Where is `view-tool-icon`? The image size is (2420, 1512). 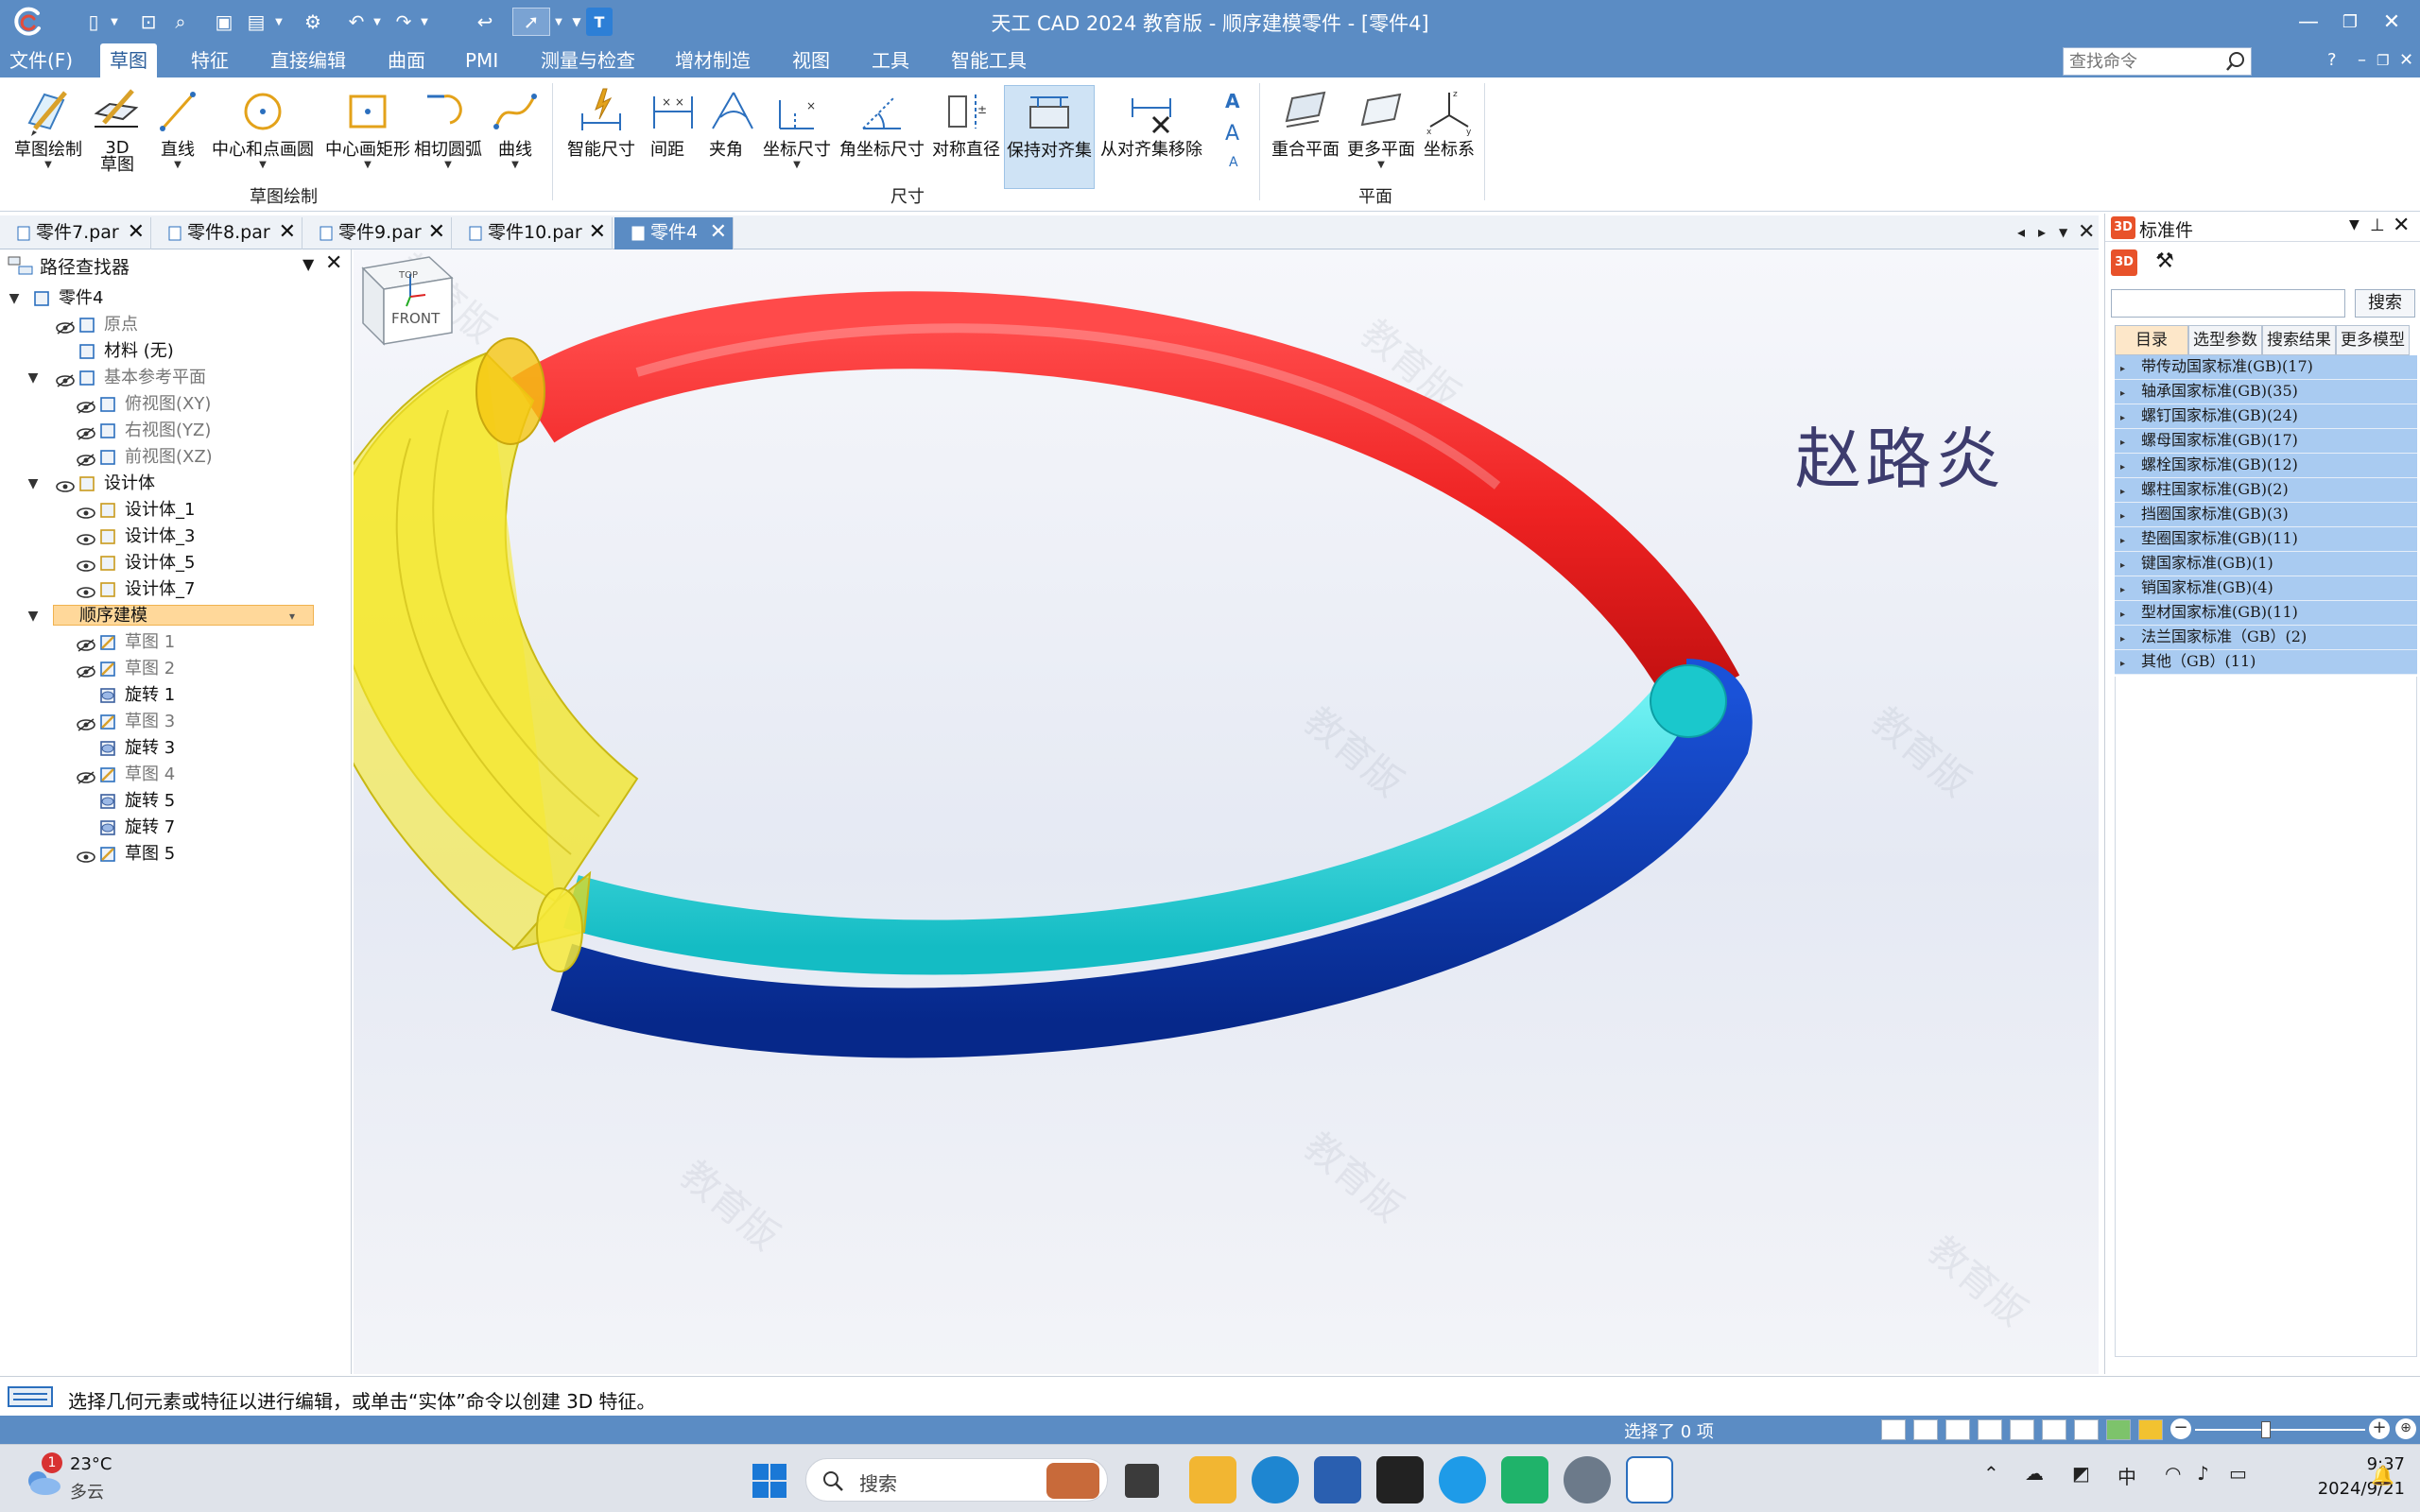
view-tool-icon is located at coordinates (1893, 1429).